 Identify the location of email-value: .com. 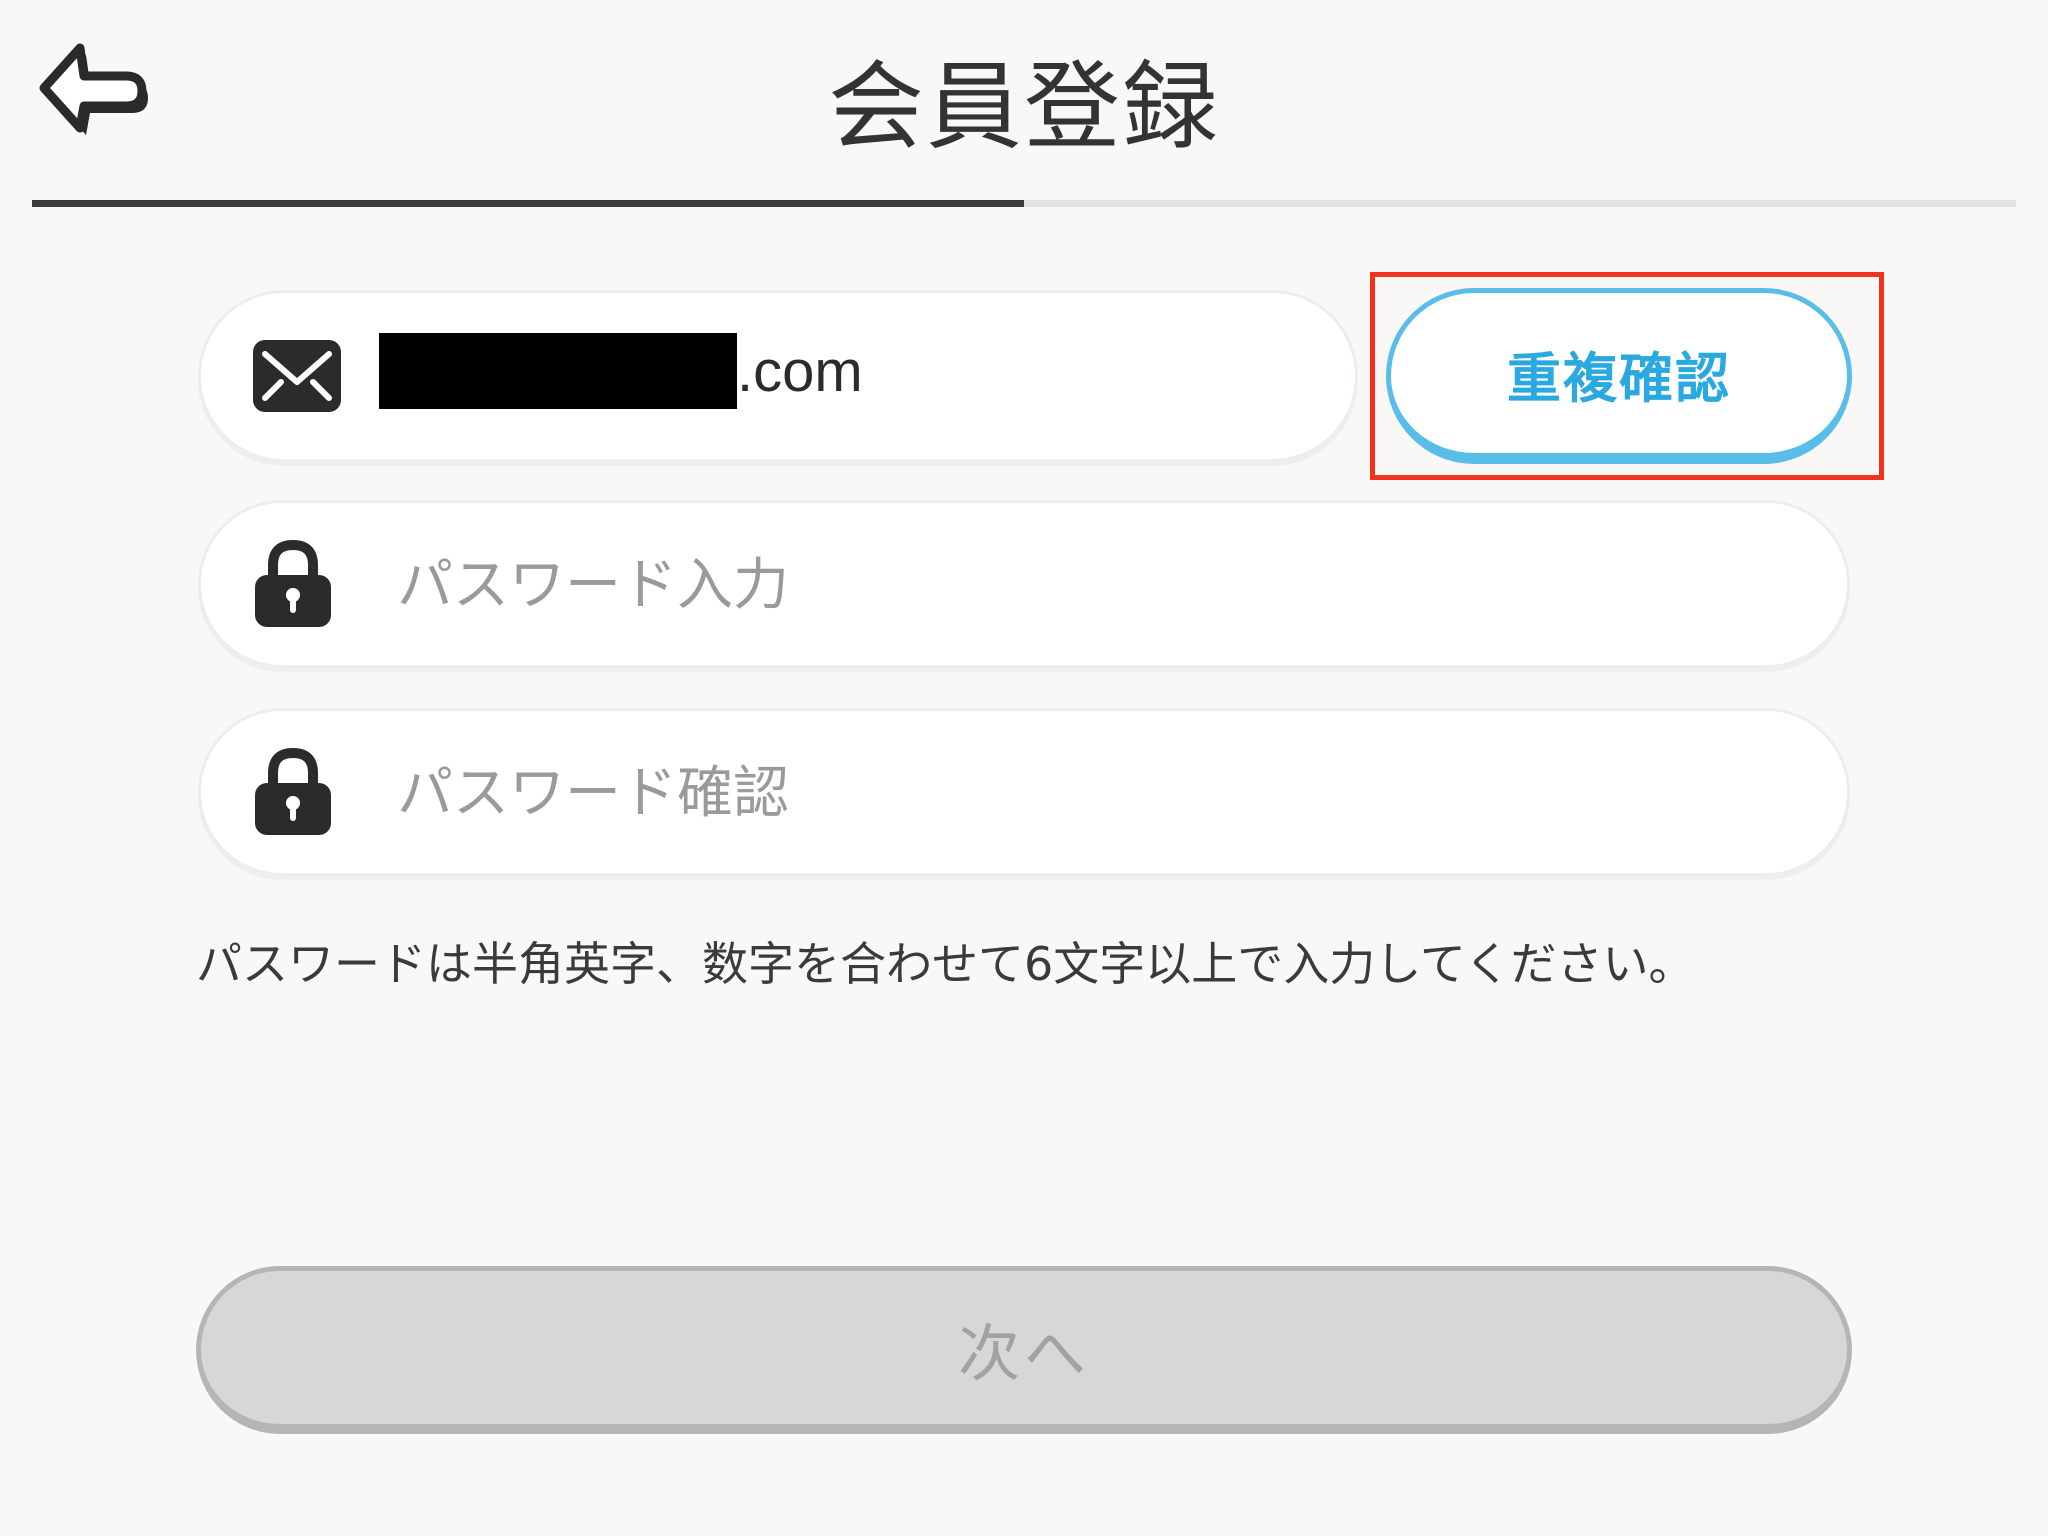
(621, 371).